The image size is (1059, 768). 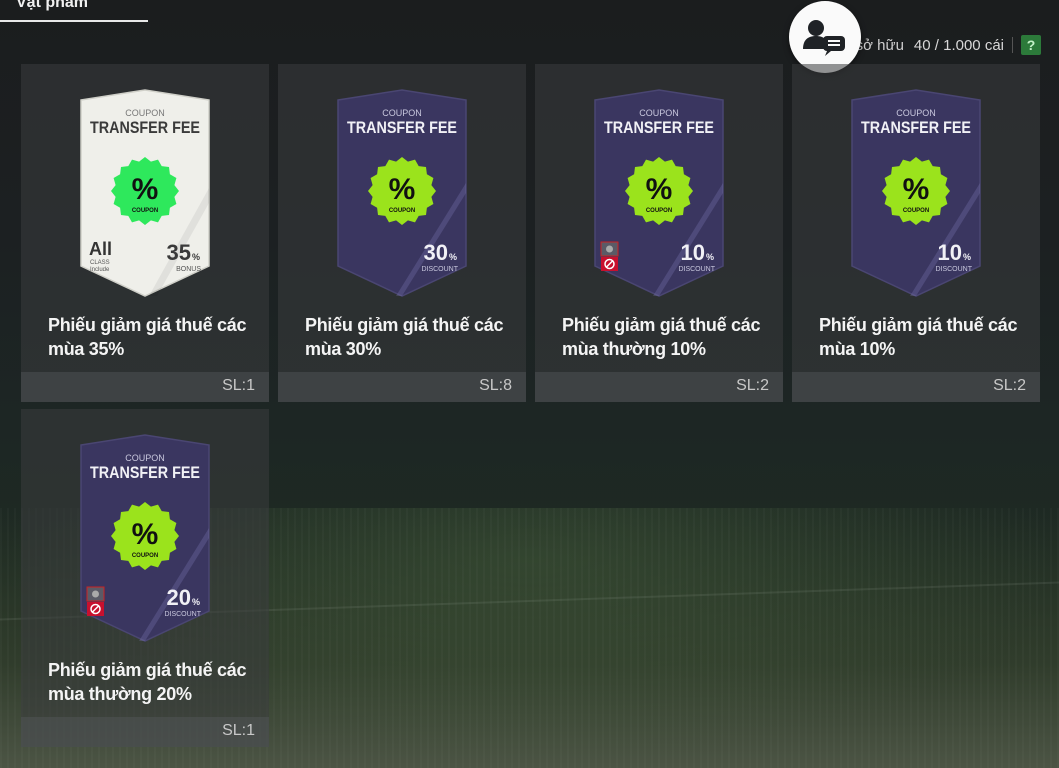 I want to click on user-chat-icon, so click(x=824, y=38).